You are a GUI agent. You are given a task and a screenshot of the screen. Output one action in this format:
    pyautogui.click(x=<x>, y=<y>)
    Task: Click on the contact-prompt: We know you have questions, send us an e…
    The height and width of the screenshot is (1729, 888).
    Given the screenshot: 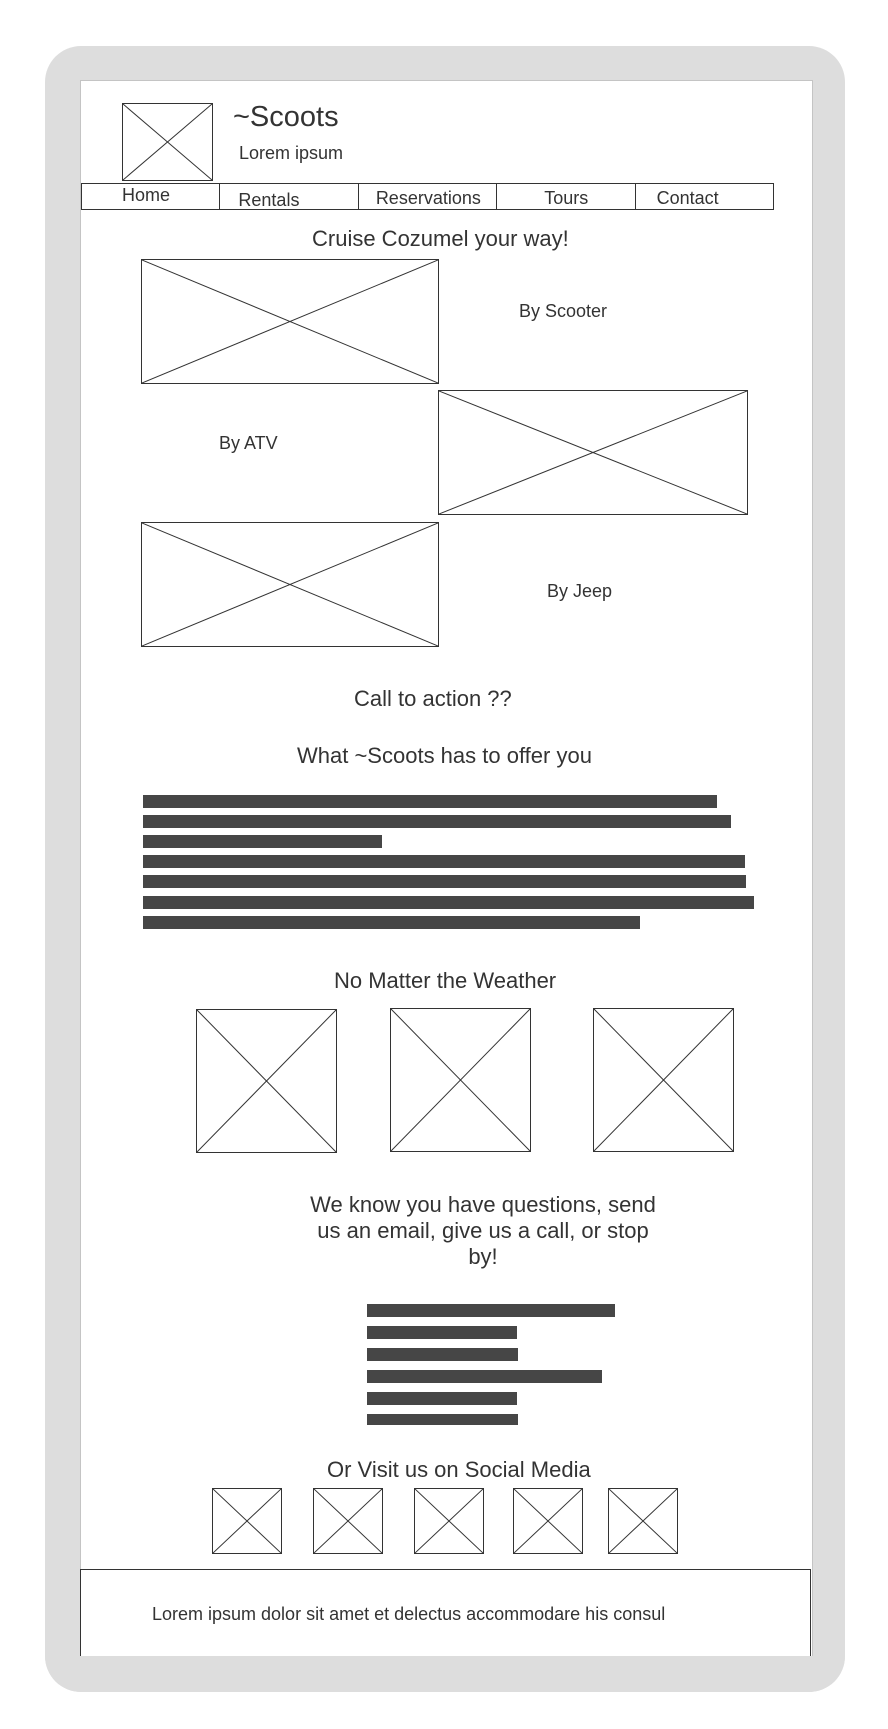 What is the action you would take?
    pyautogui.click(x=483, y=1231)
    